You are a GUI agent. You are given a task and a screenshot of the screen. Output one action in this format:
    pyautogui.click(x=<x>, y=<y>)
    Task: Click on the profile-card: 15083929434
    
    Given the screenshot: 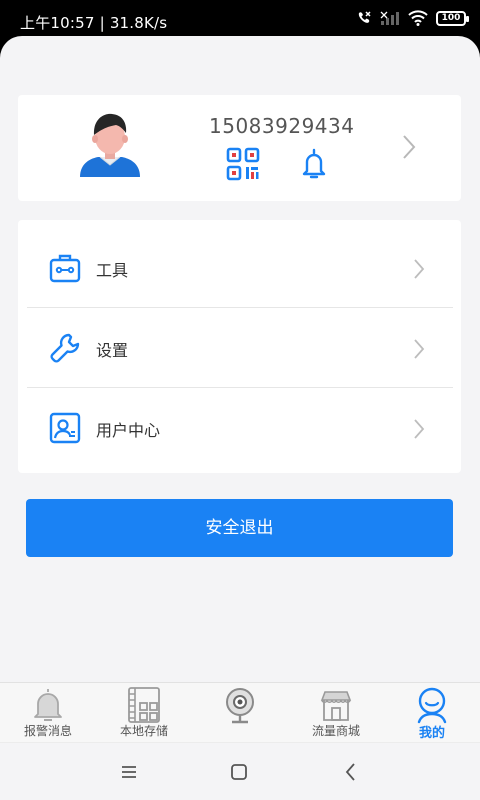 What is the action you would take?
    pyautogui.click(x=239, y=148)
    